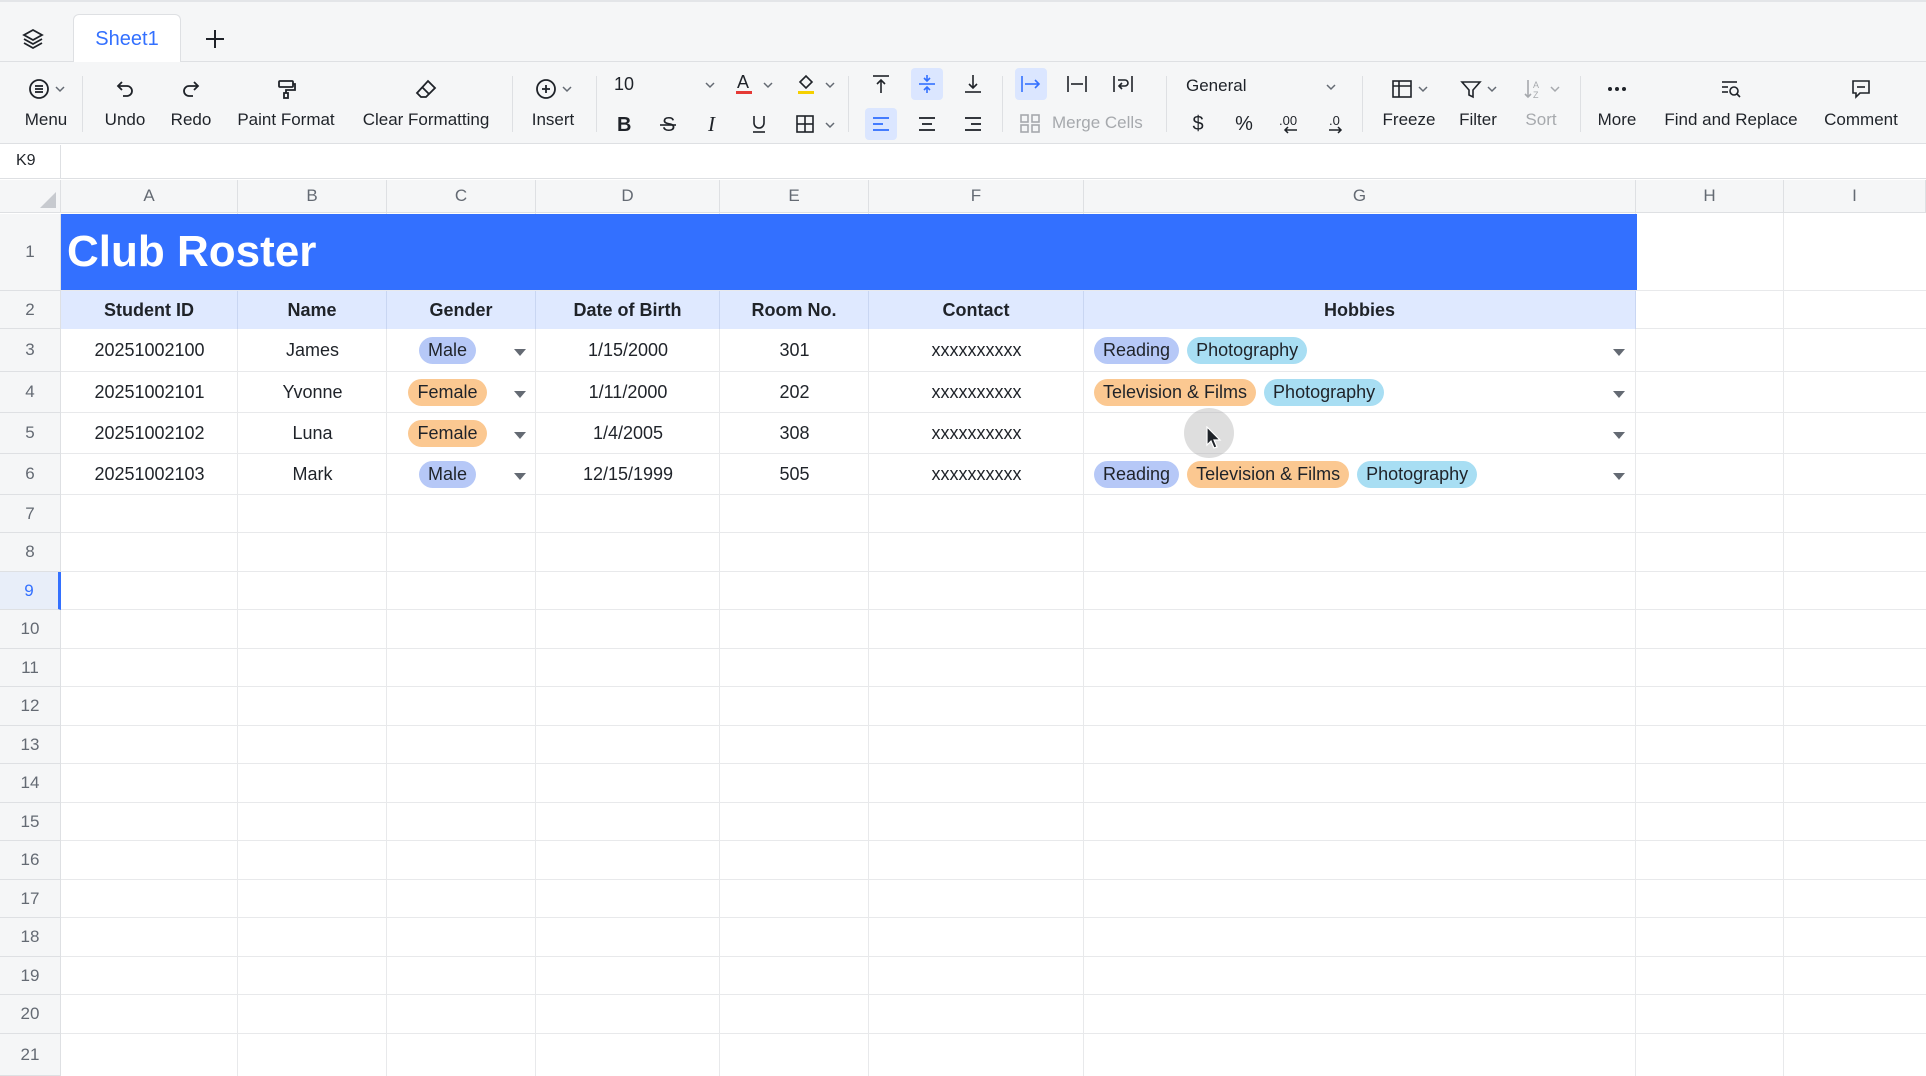 Image resolution: width=1926 pixels, height=1076 pixels. Describe the element at coordinates (461, 350) in the screenshot. I see `gender-cell: Male` at that location.